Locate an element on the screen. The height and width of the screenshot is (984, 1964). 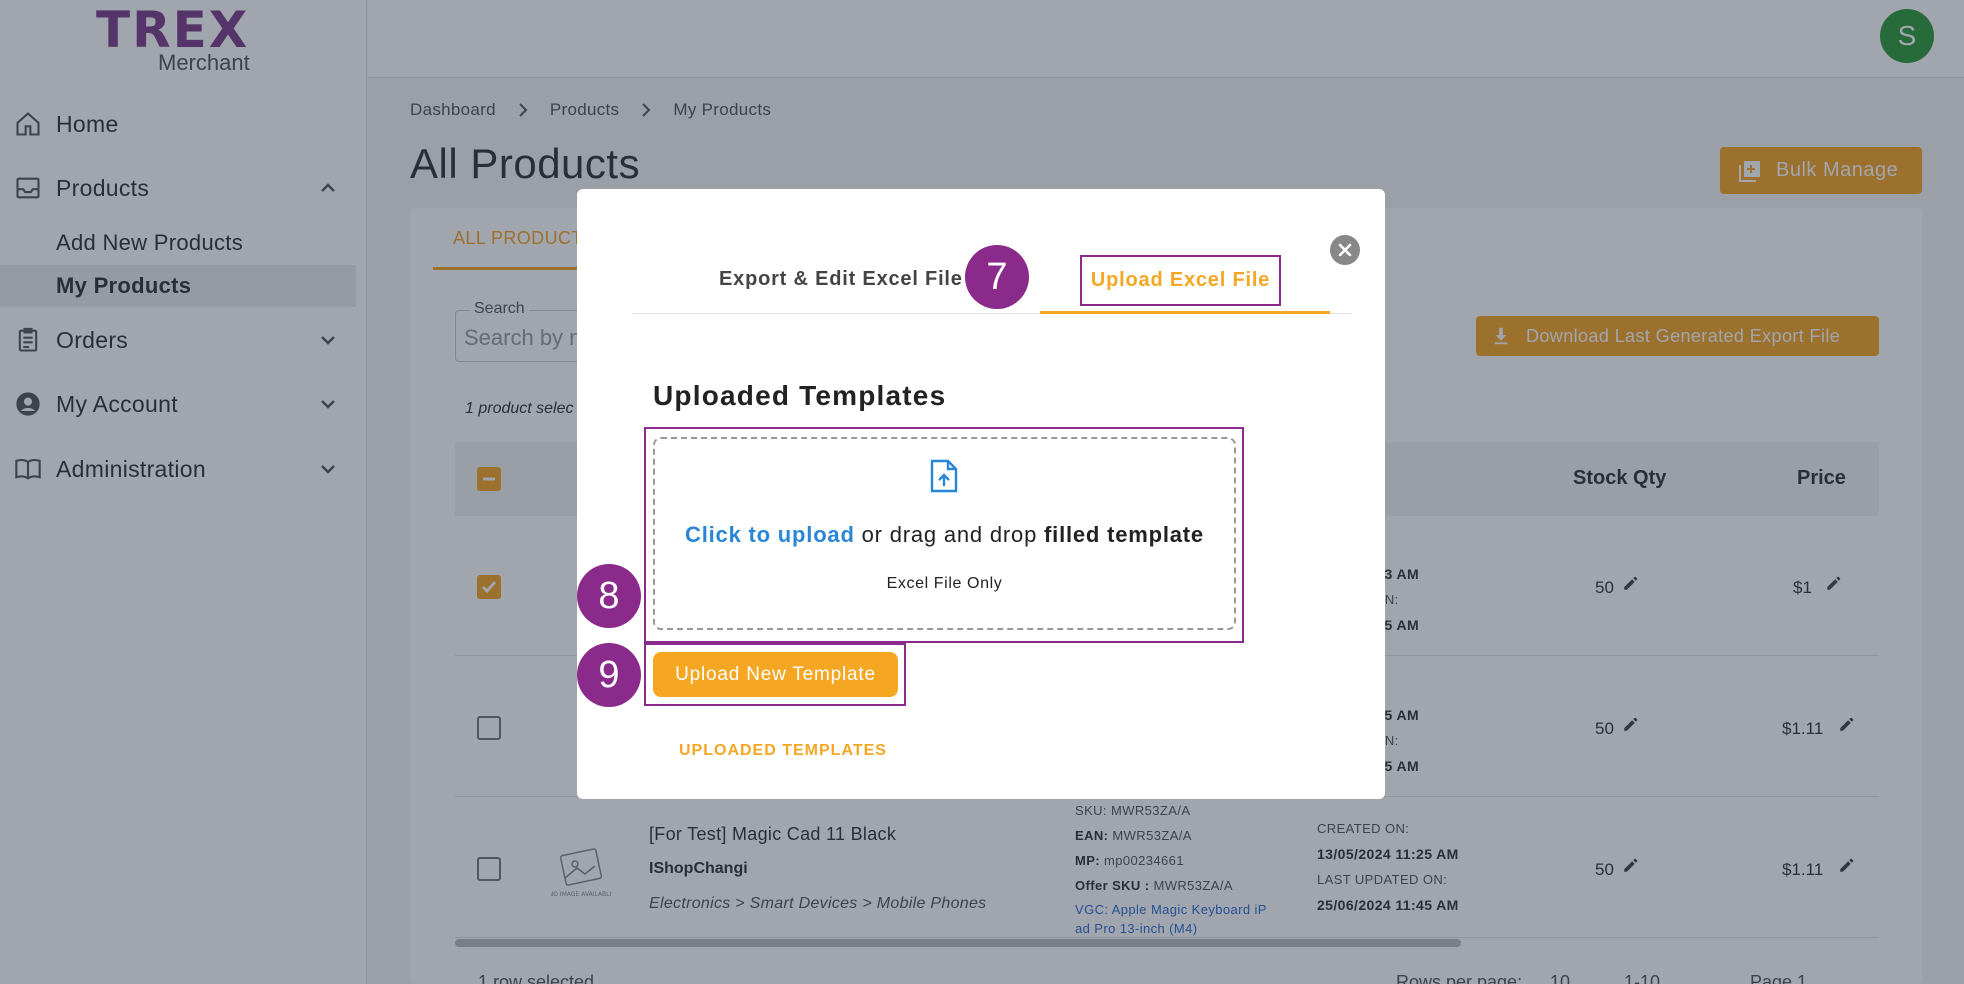
close-icon is located at coordinates (1345, 250).